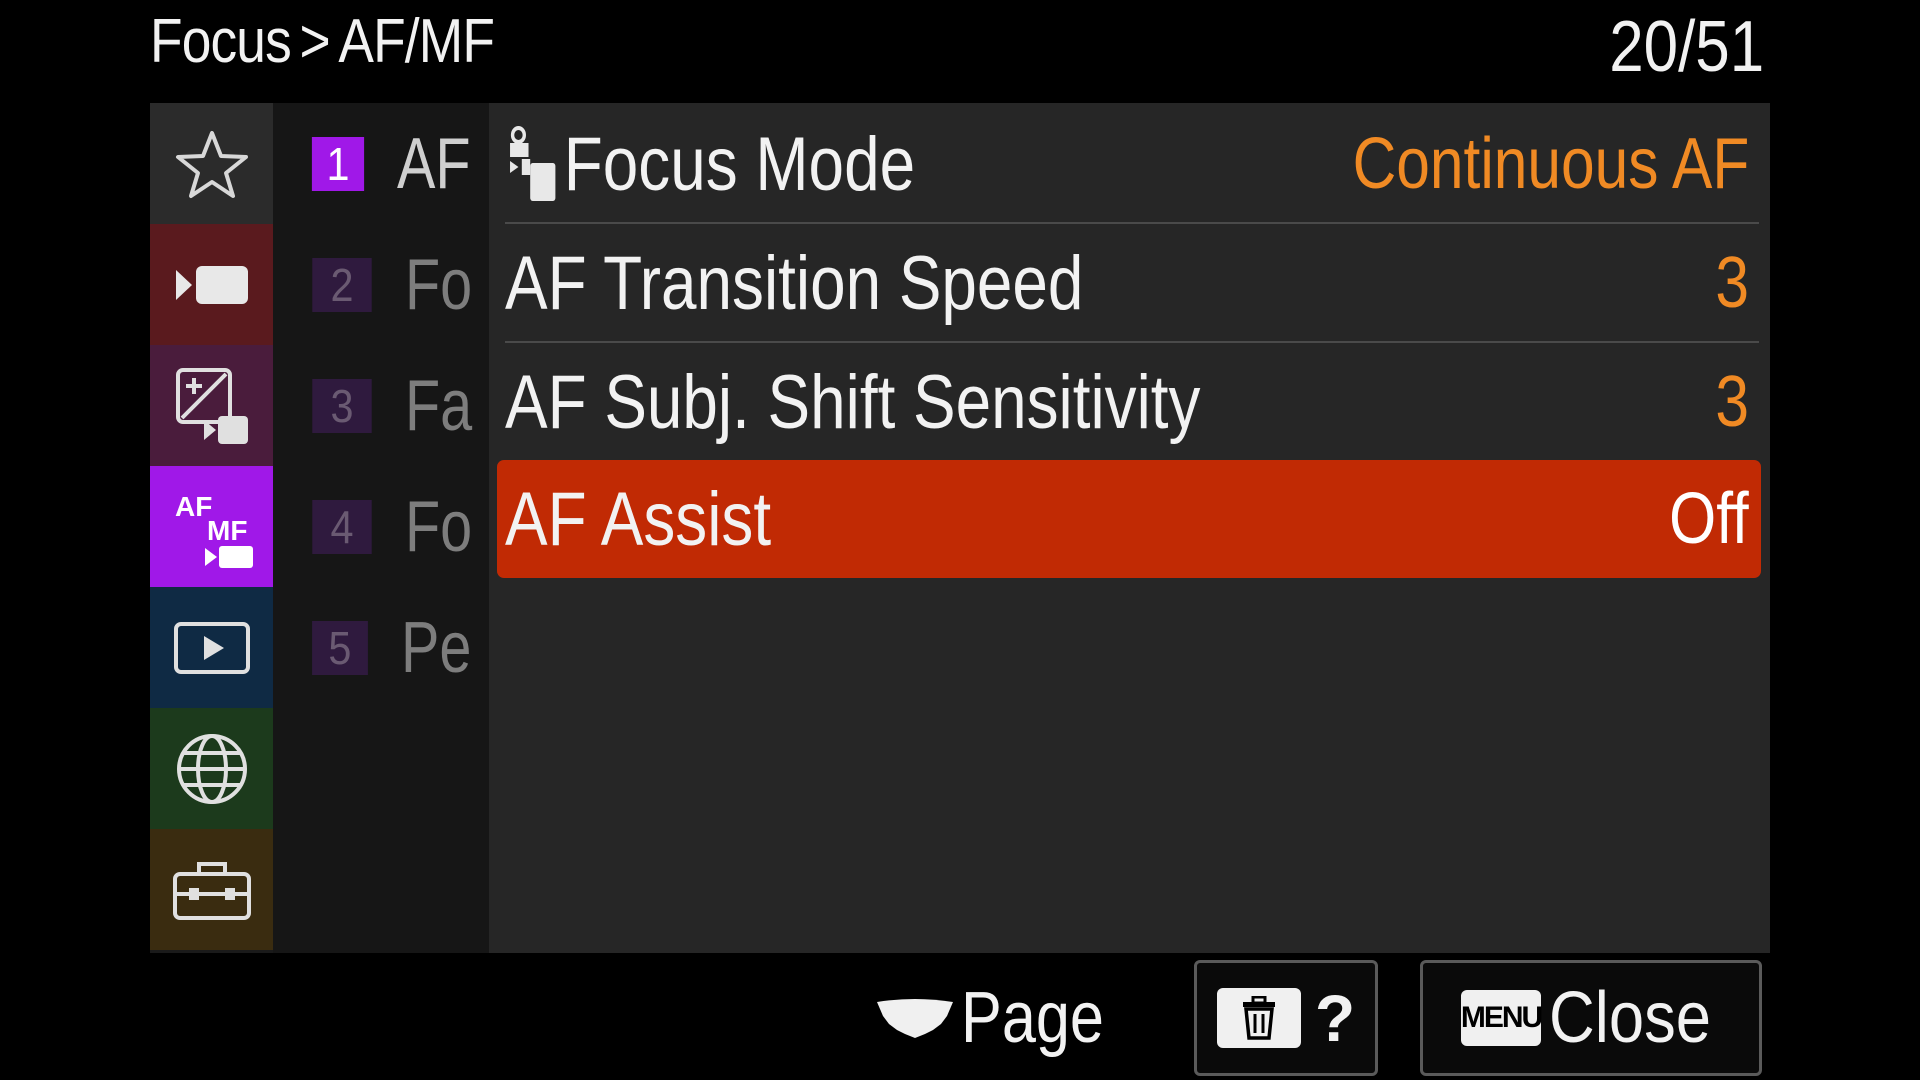 The width and height of the screenshot is (1920, 1080). What do you see at coordinates (399, 284) in the screenshot?
I see `submenu-item-2: 2 Fo` at bounding box center [399, 284].